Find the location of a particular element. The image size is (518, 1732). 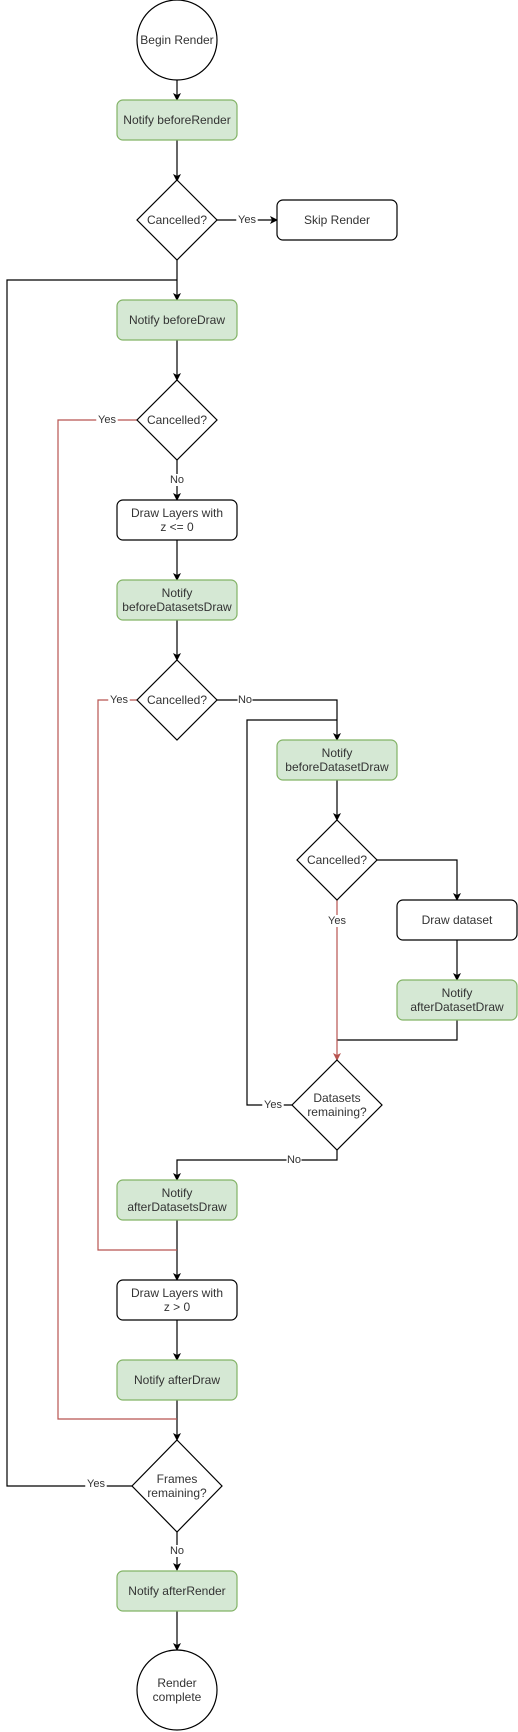

notify-after-dataset-draw-label: Notify is located at coordinates (457, 993).